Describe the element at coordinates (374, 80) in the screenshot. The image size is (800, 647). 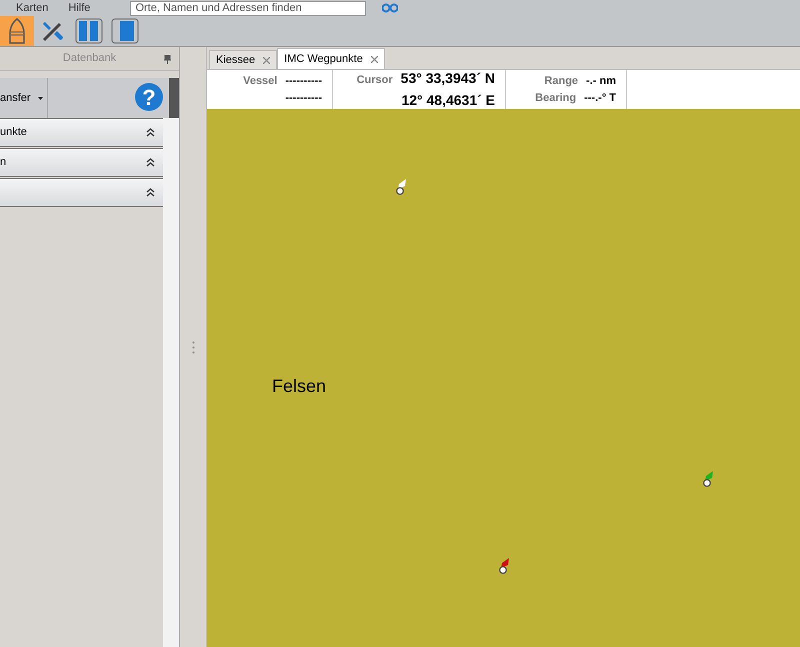
I see `field-label: Cursor` at that location.